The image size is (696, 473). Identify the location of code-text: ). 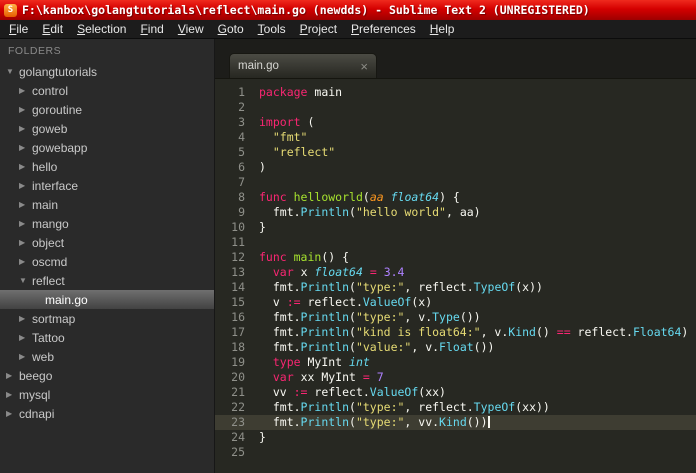
(262, 167).